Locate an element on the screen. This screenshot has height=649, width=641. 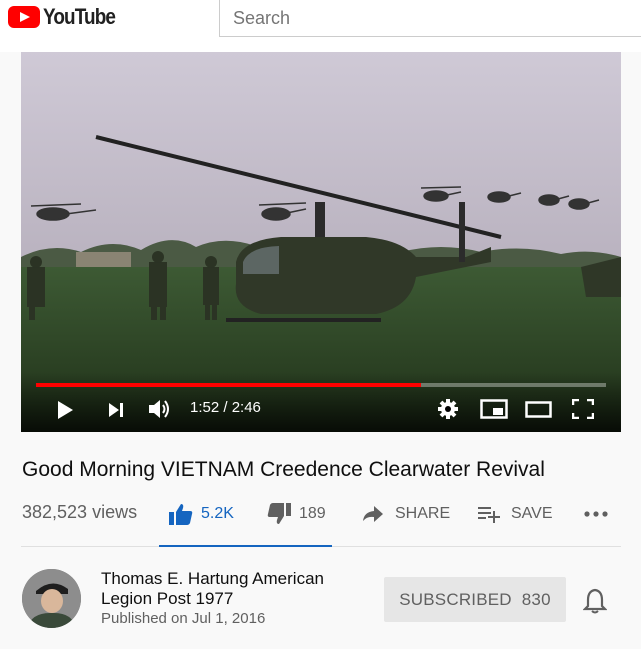
search-box is located at coordinates (430, 18).